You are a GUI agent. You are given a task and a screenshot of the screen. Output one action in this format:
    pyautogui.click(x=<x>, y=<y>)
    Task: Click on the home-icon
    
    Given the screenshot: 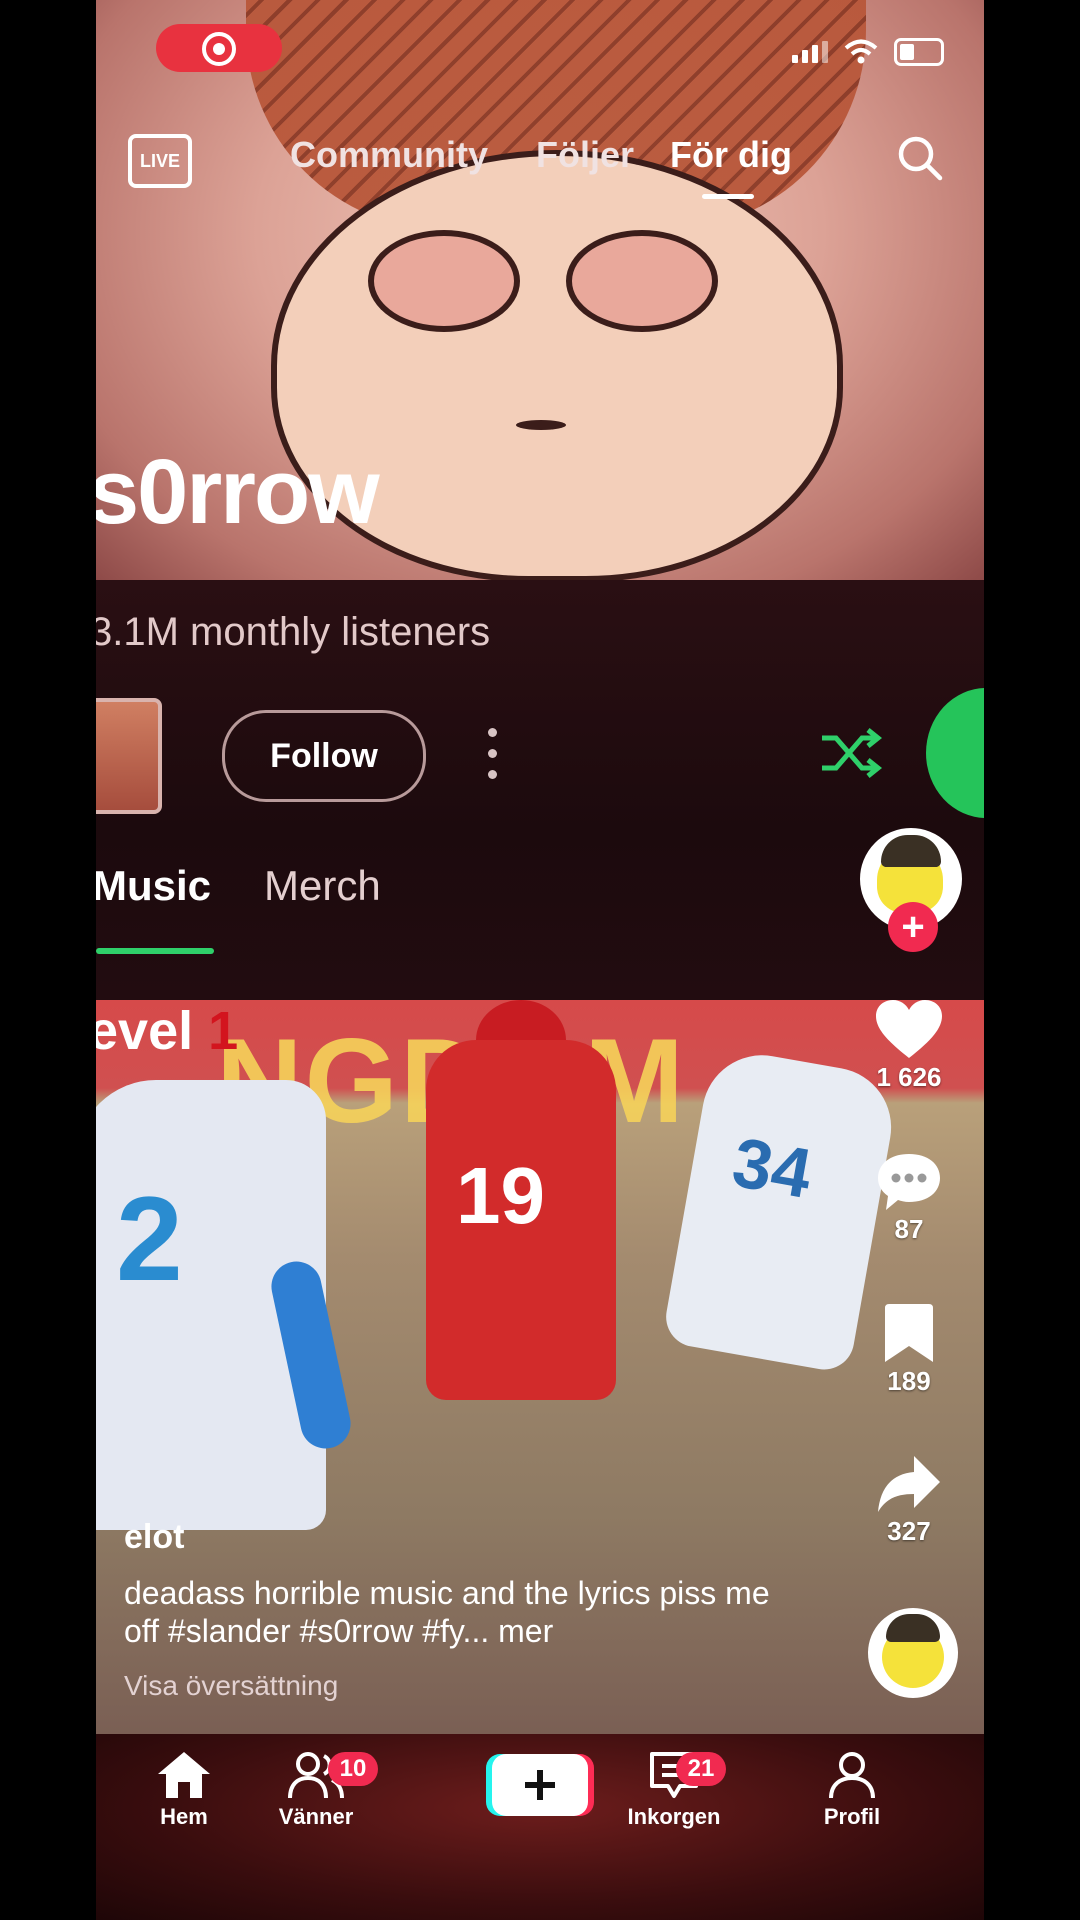 What is the action you would take?
    pyautogui.click(x=184, y=1775)
    